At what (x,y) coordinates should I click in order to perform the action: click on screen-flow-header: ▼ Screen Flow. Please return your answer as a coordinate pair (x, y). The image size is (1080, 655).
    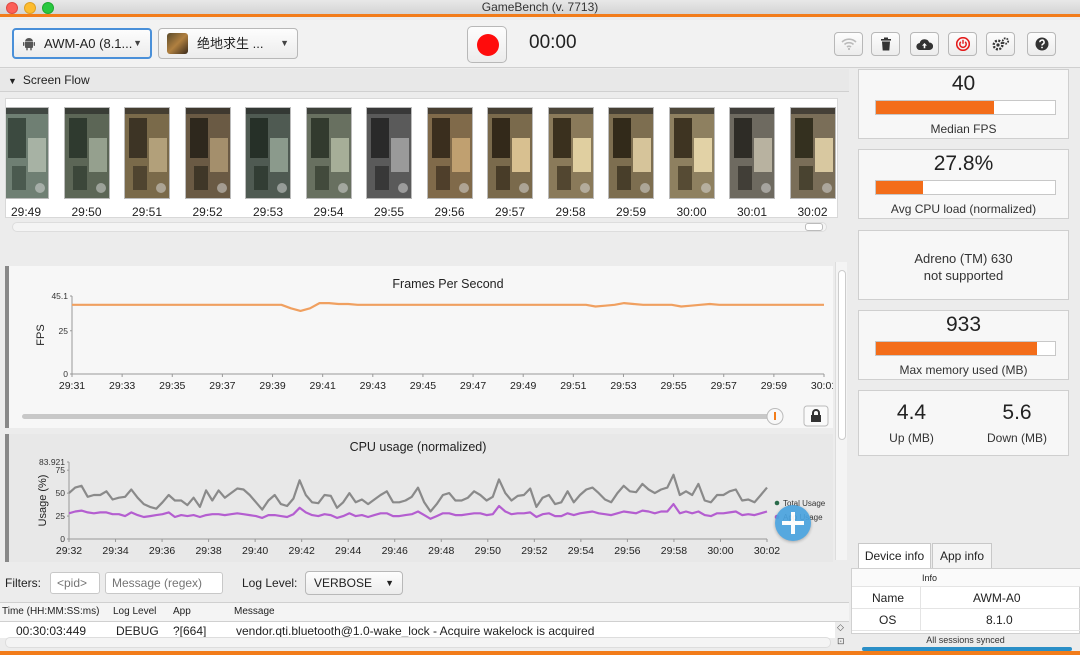
    Looking at the image, I should click on (424, 80).